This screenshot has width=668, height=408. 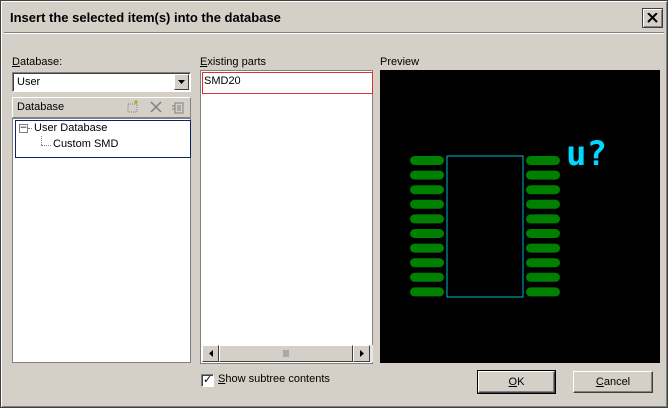 I want to click on scroll-thumb, so click(x=286, y=353).